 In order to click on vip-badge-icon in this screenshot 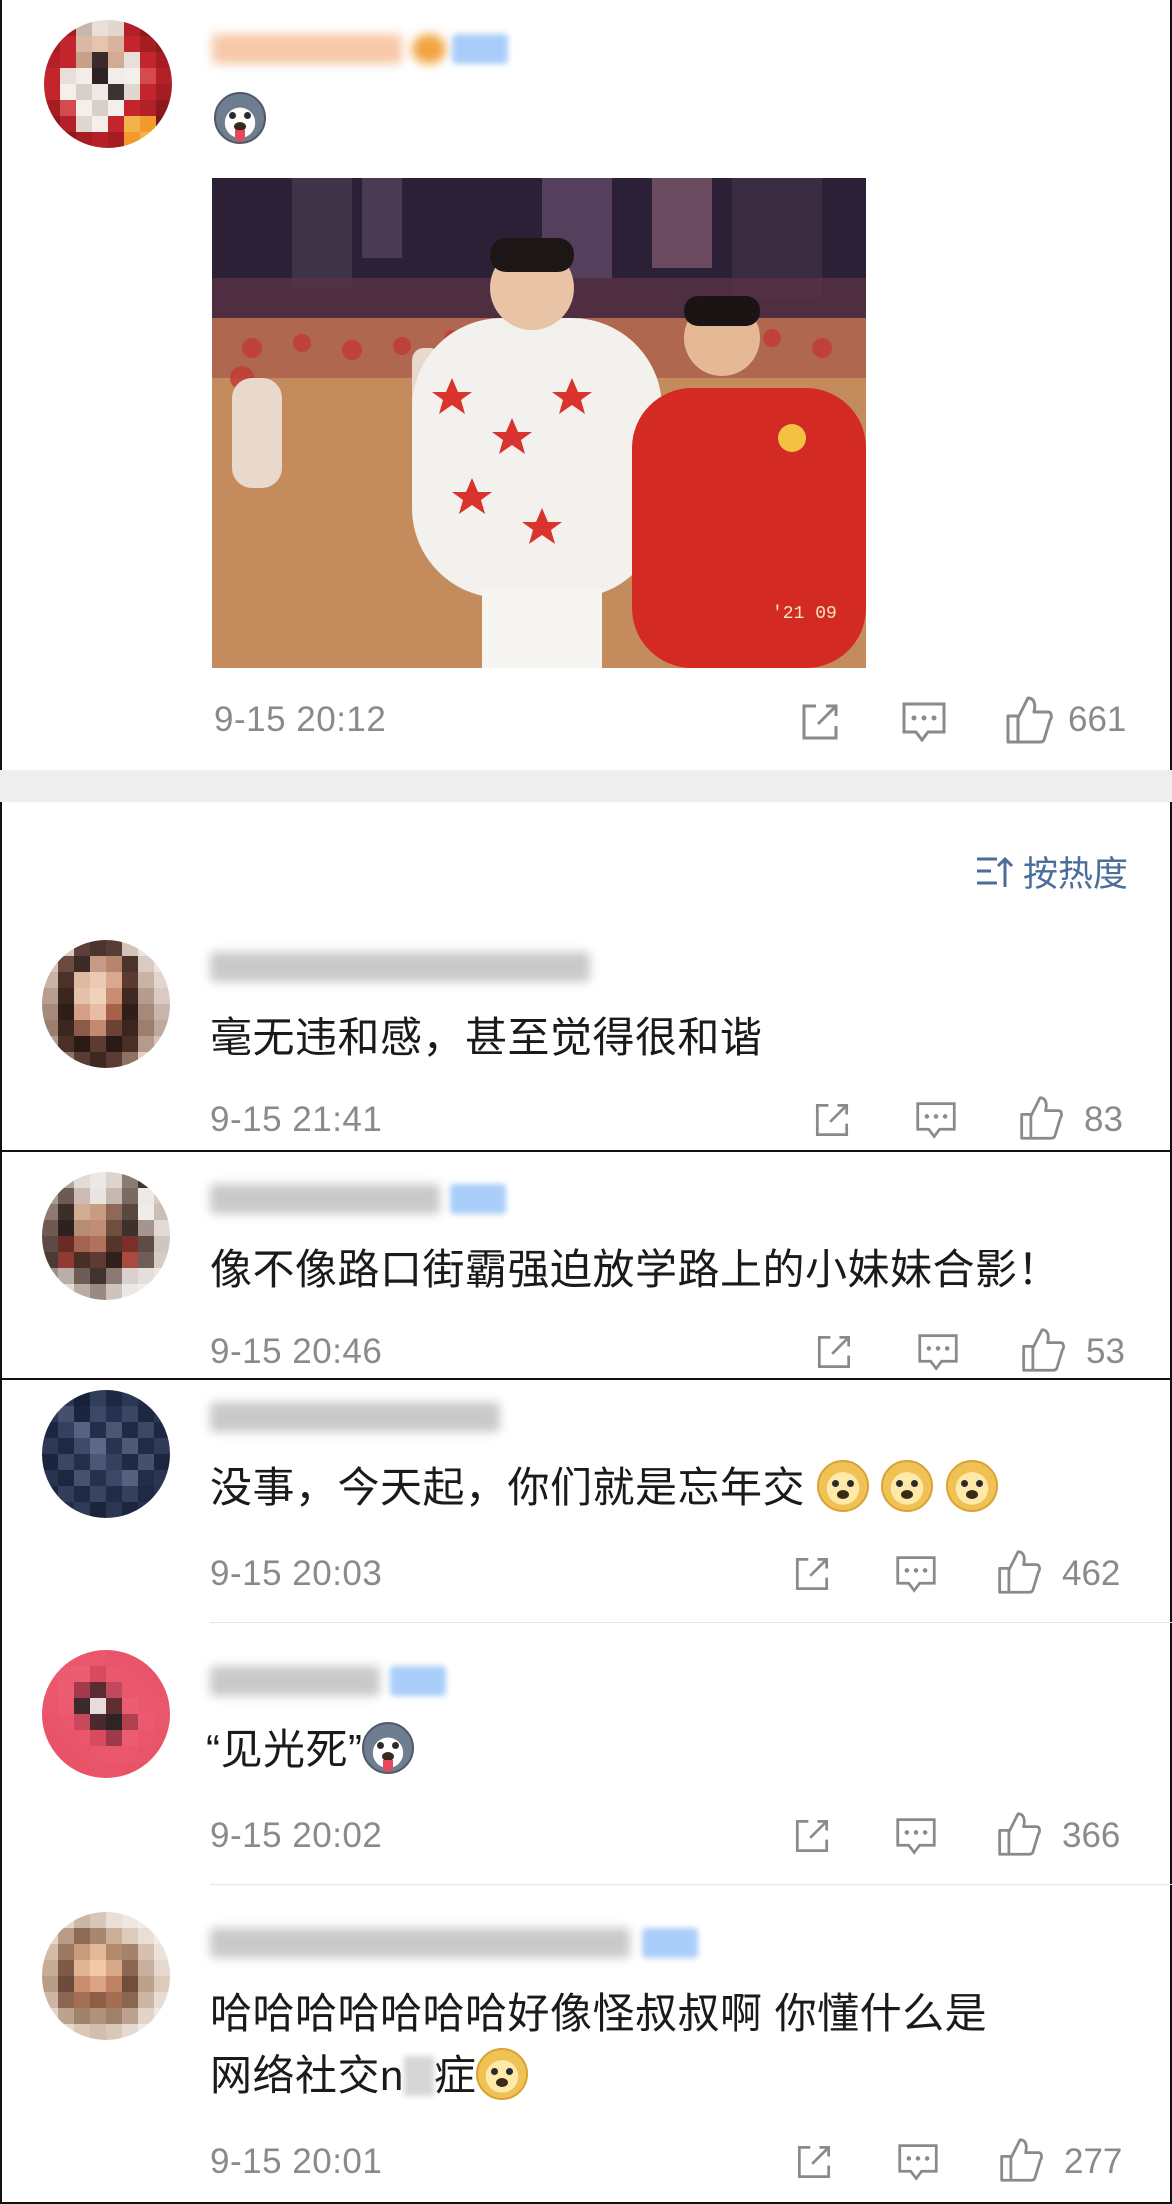, I will do `click(429, 49)`.